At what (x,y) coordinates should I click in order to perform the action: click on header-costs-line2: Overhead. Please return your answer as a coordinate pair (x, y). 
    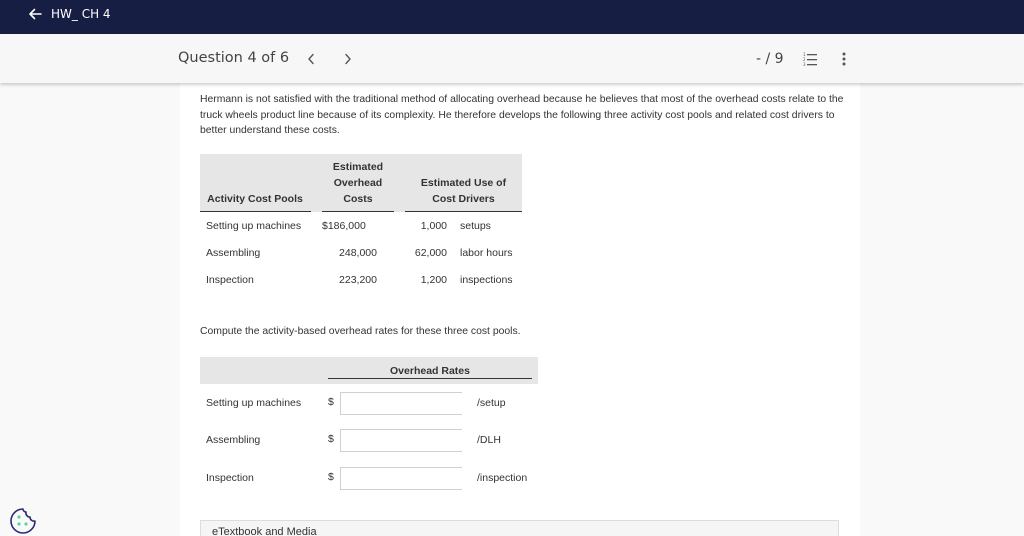
    Looking at the image, I should click on (358, 183).